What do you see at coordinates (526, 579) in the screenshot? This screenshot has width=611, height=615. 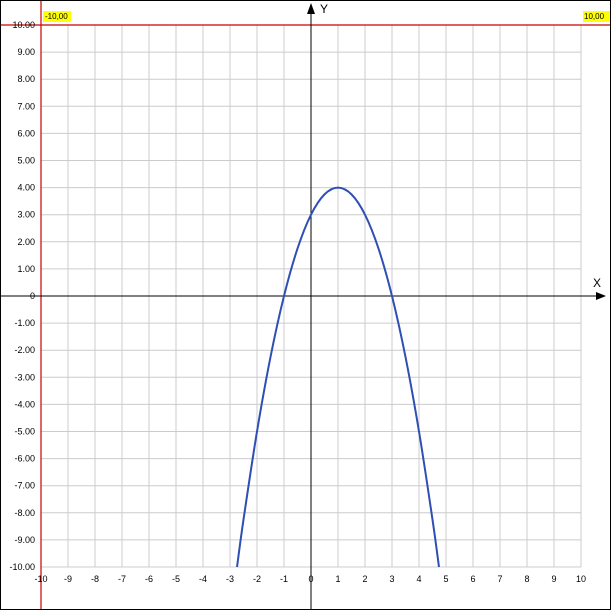 I see `x-tick-label: 8` at bounding box center [526, 579].